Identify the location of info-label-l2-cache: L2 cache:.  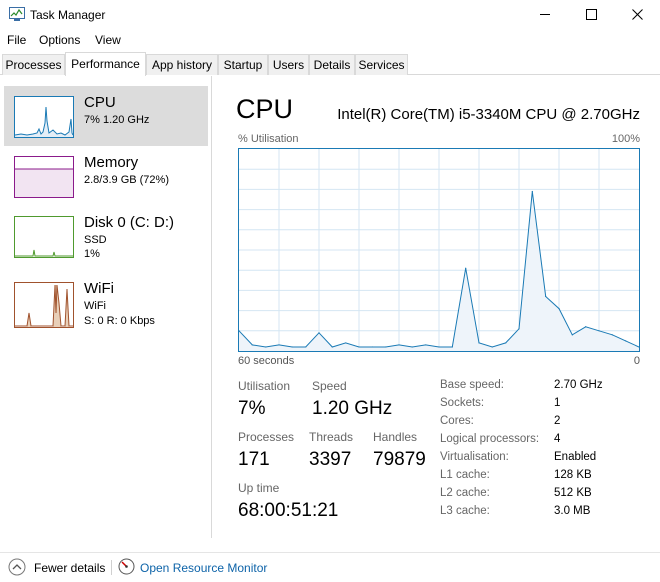
(465, 493).